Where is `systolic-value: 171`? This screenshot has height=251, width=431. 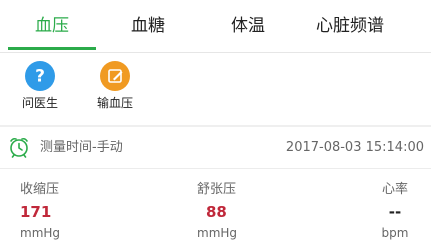
systolic-value: 171 is located at coordinates (36, 212).